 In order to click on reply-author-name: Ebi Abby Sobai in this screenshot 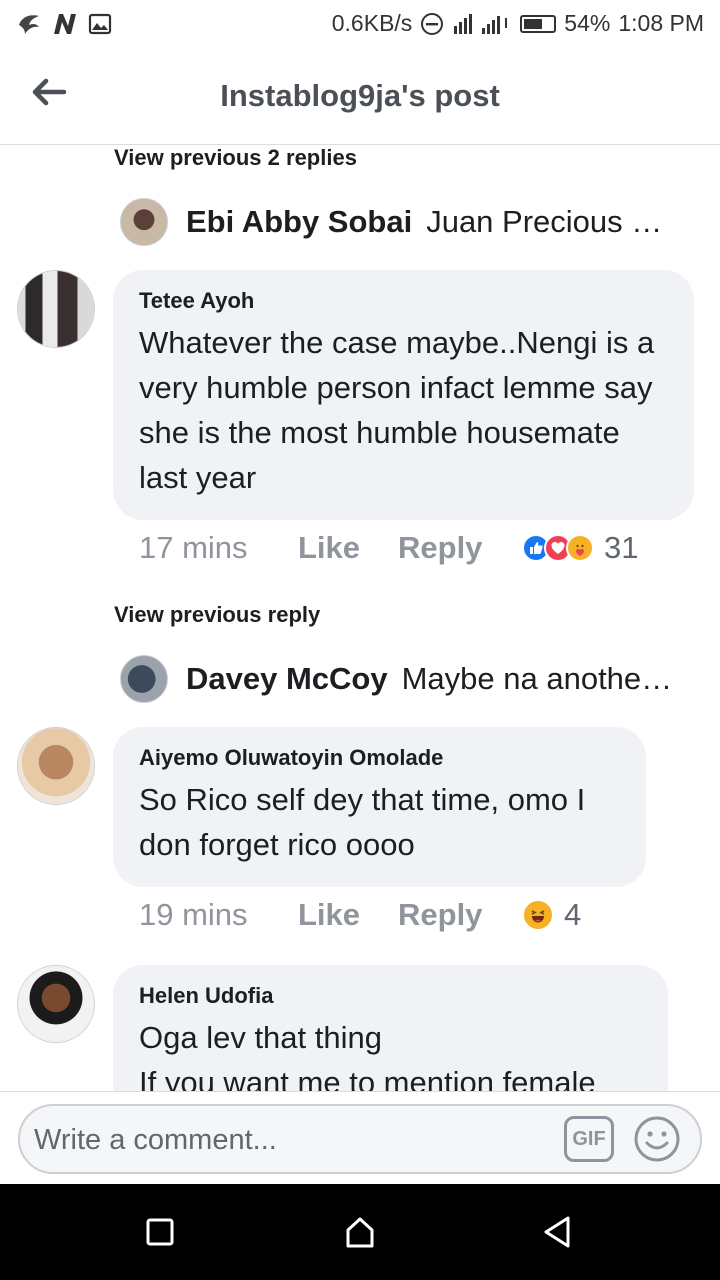, I will do `click(299, 222)`.